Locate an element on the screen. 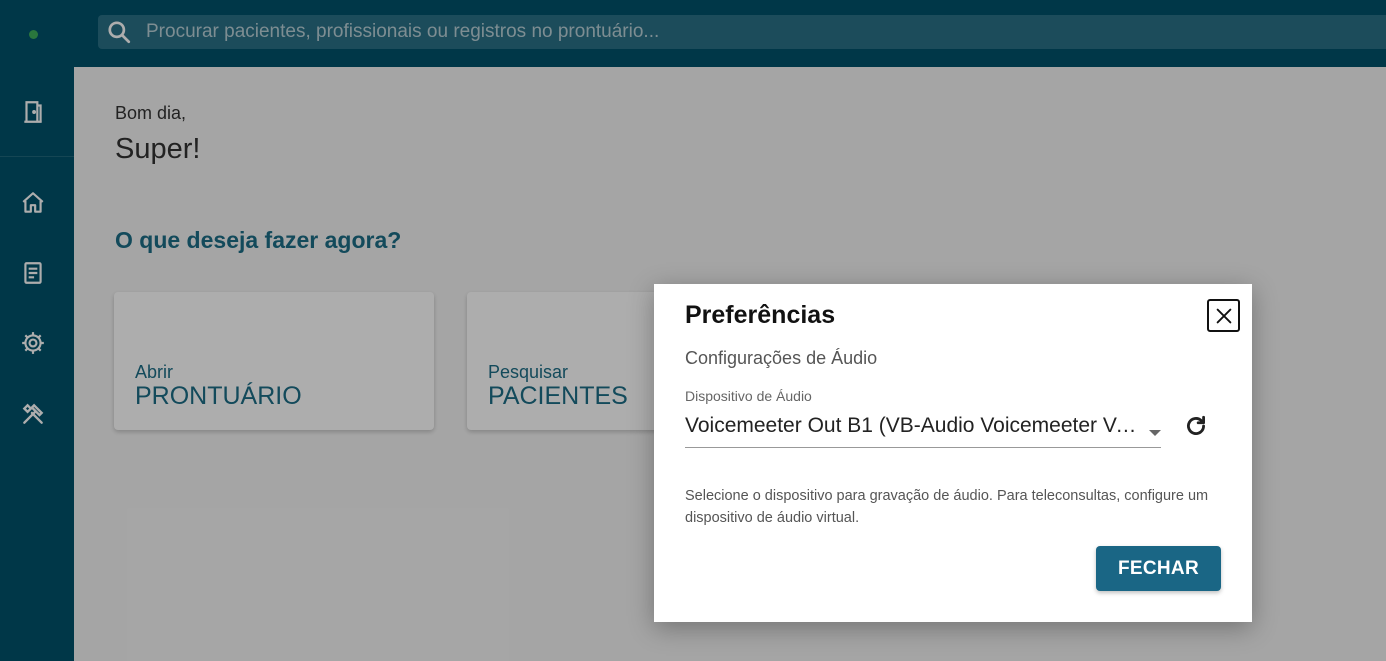 This screenshot has height=661, width=1386. refresh-button is located at coordinates (1196, 426).